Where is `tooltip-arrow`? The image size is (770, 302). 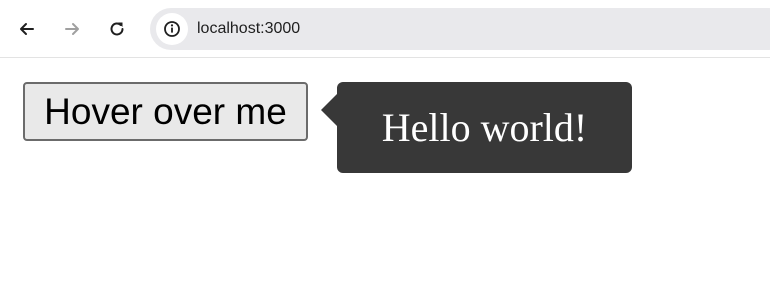 tooltip-arrow is located at coordinates (329, 110).